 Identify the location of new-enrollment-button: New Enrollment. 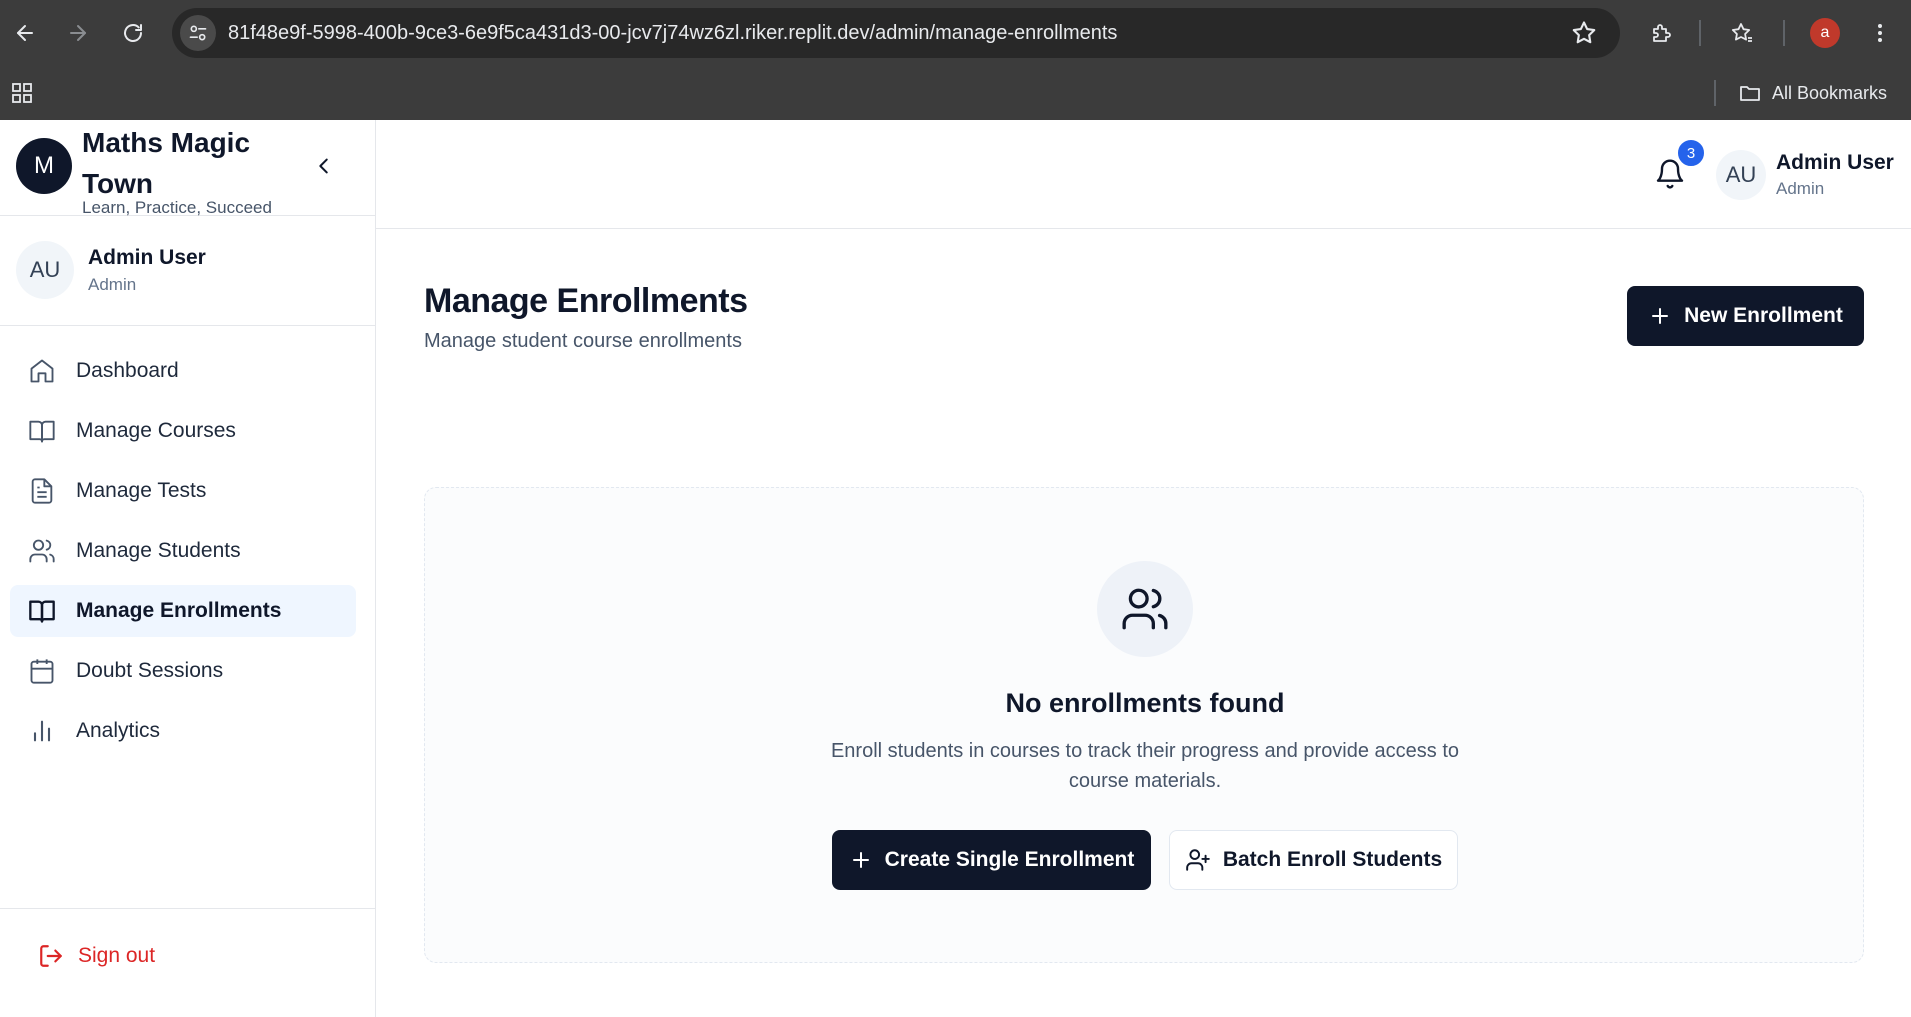
(1745, 316).